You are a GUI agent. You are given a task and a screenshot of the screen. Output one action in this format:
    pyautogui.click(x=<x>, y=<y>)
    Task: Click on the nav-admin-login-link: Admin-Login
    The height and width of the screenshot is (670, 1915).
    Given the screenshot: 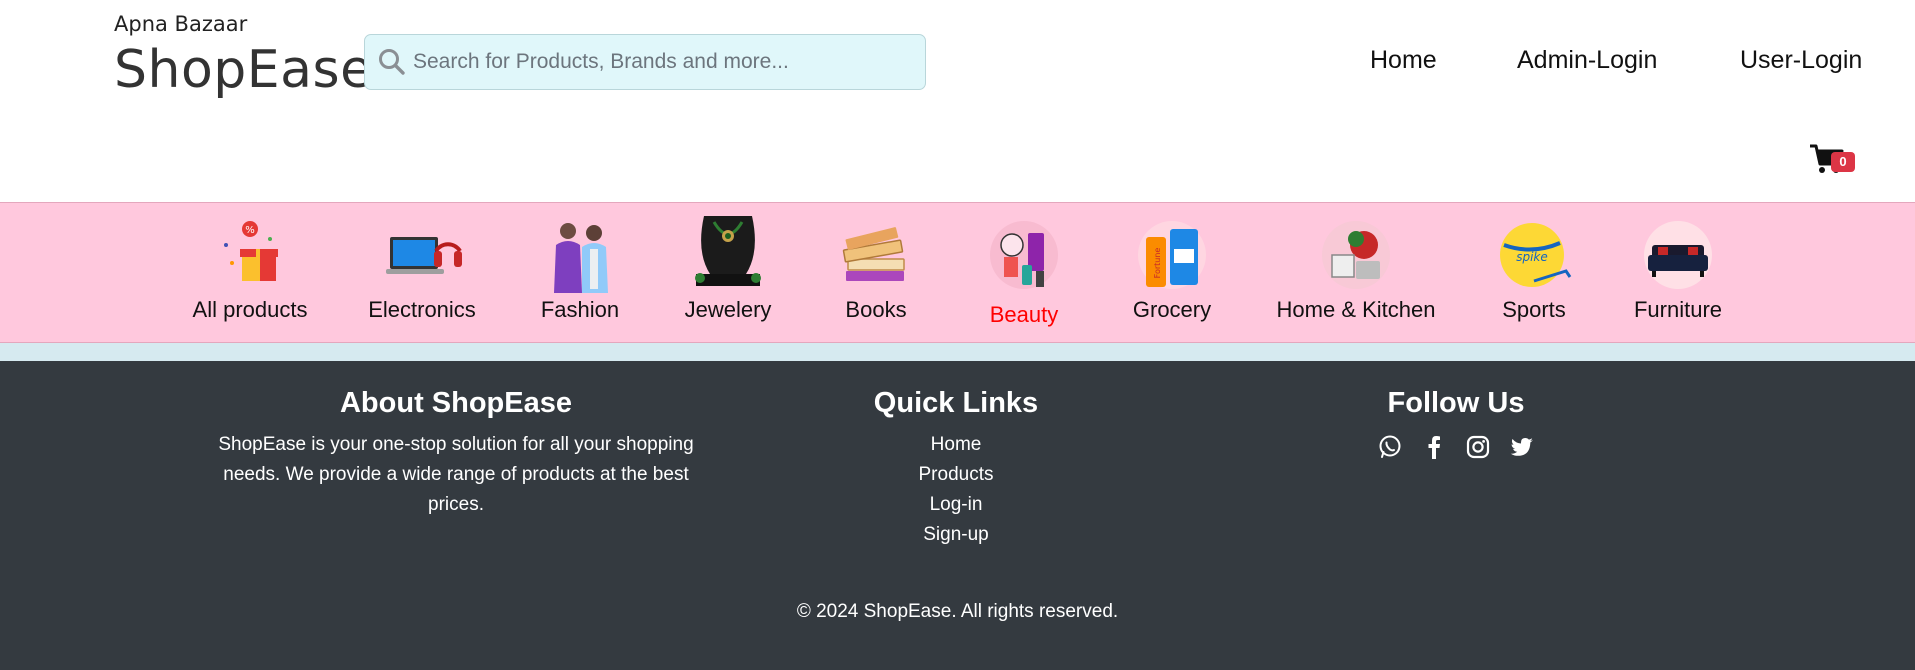 What is the action you would take?
    pyautogui.click(x=1587, y=60)
    